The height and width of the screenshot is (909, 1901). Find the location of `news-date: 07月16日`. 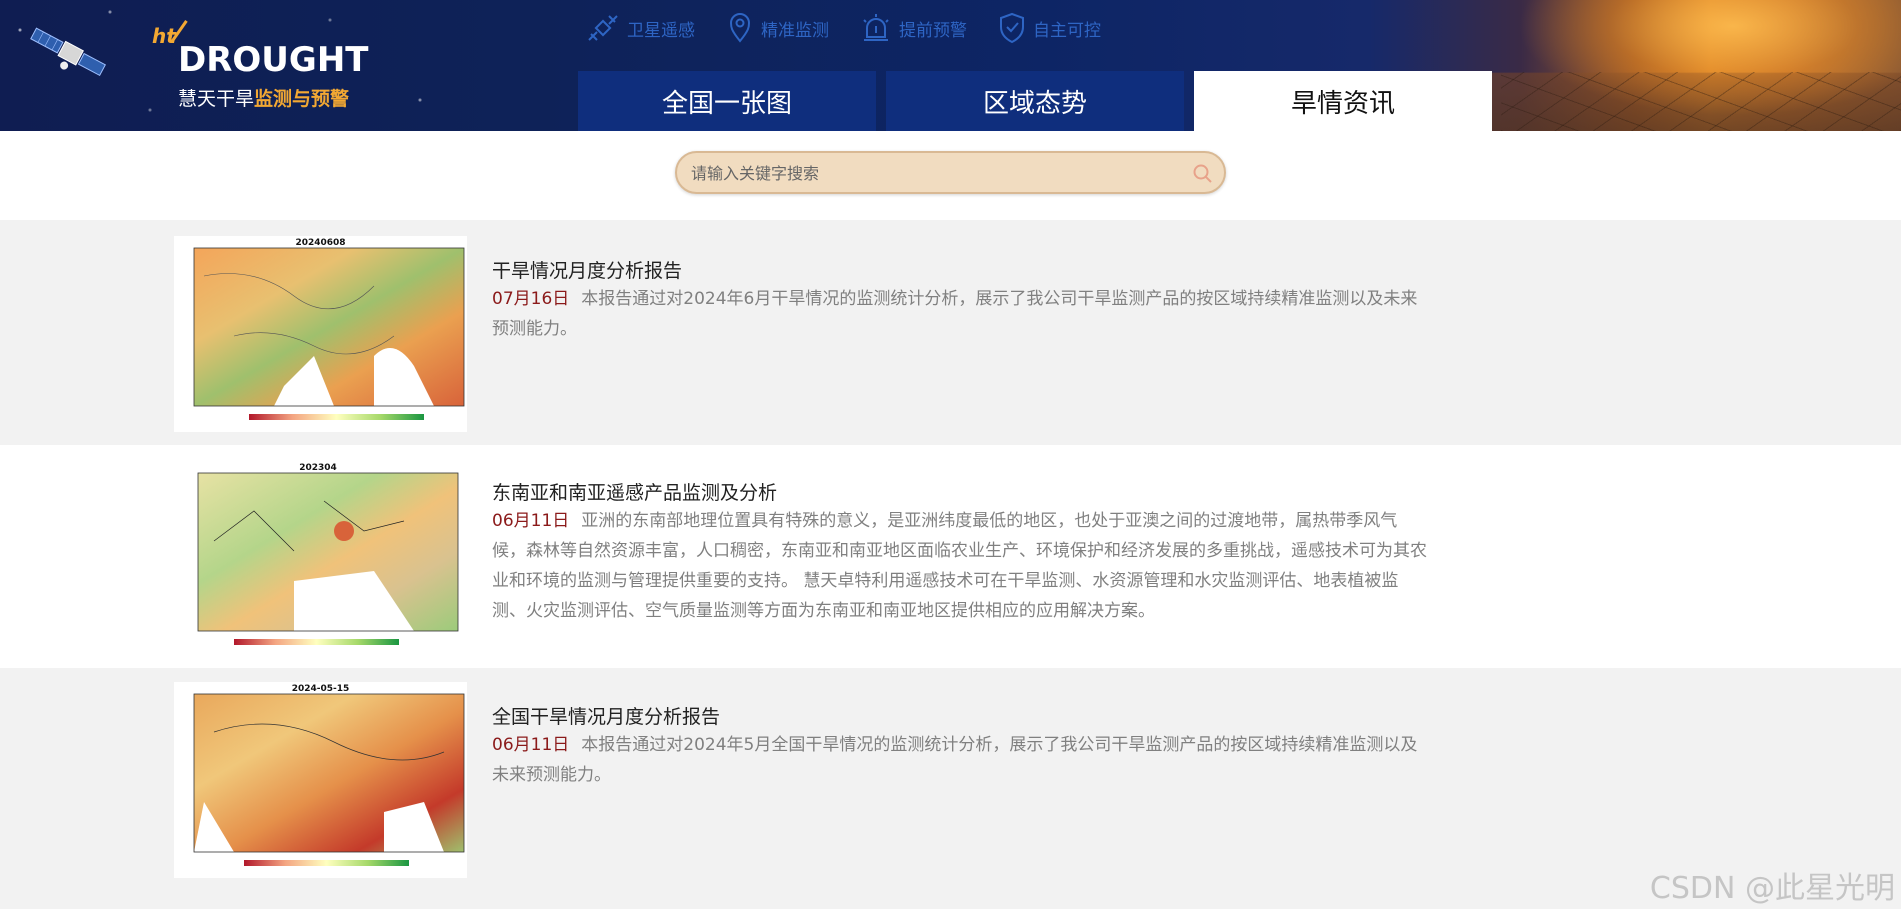

news-date: 07月16日 is located at coordinates (531, 299).